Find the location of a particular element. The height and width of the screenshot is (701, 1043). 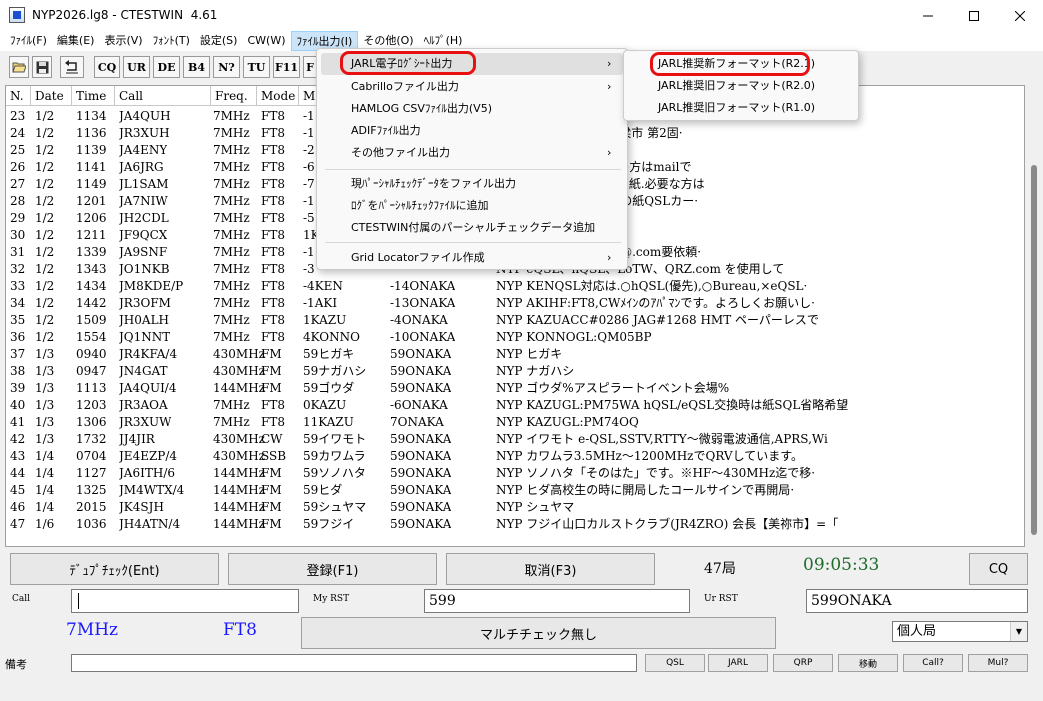

qso-count: 47局 is located at coordinates (720, 569).